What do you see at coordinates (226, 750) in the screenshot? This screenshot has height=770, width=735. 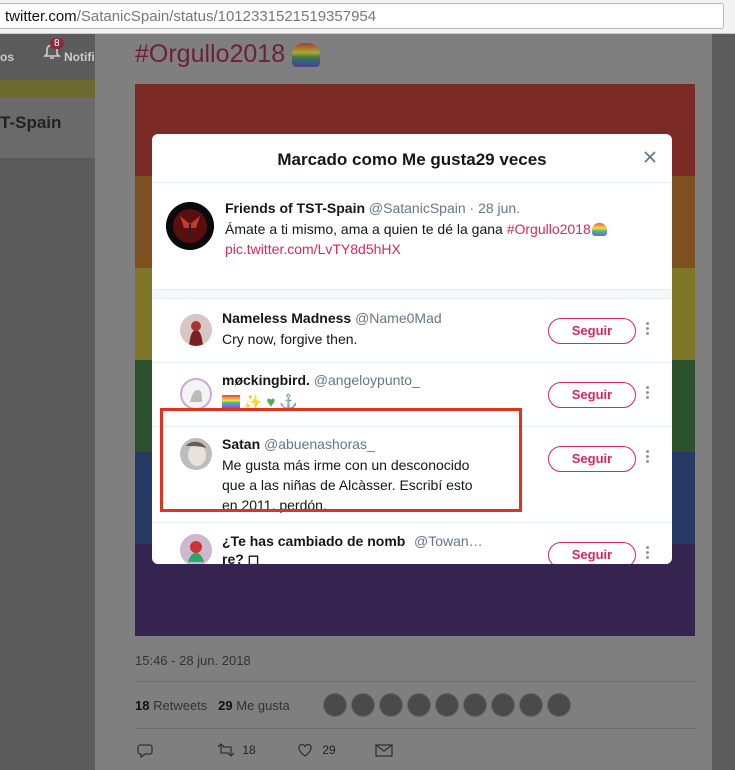 I see `retweet-icon` at bounding box center [226, 750].